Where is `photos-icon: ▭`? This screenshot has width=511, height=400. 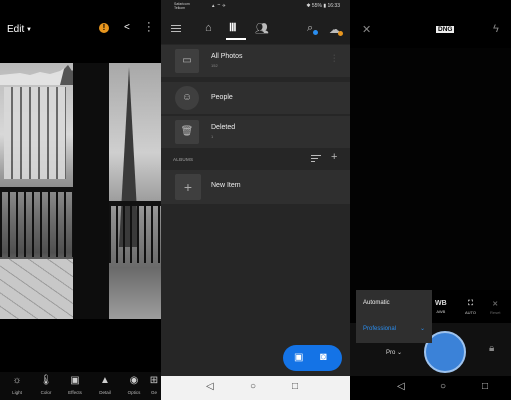
photos-icon: ▭ is located at coordinates (187, 61).